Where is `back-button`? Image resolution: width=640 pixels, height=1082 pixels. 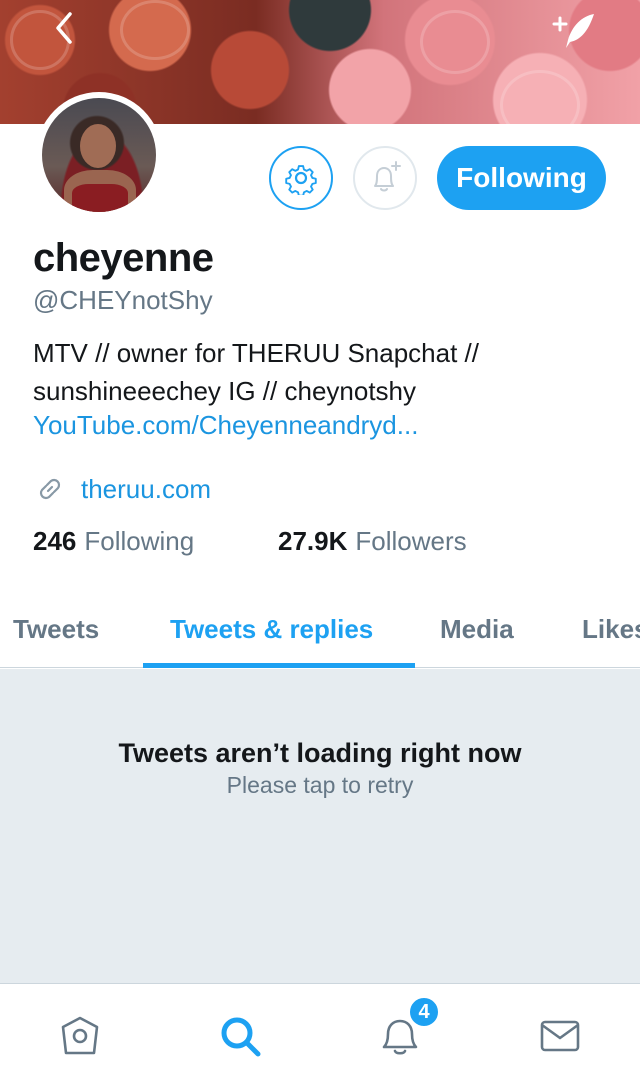 back-button is located at coordinates (66, 30).